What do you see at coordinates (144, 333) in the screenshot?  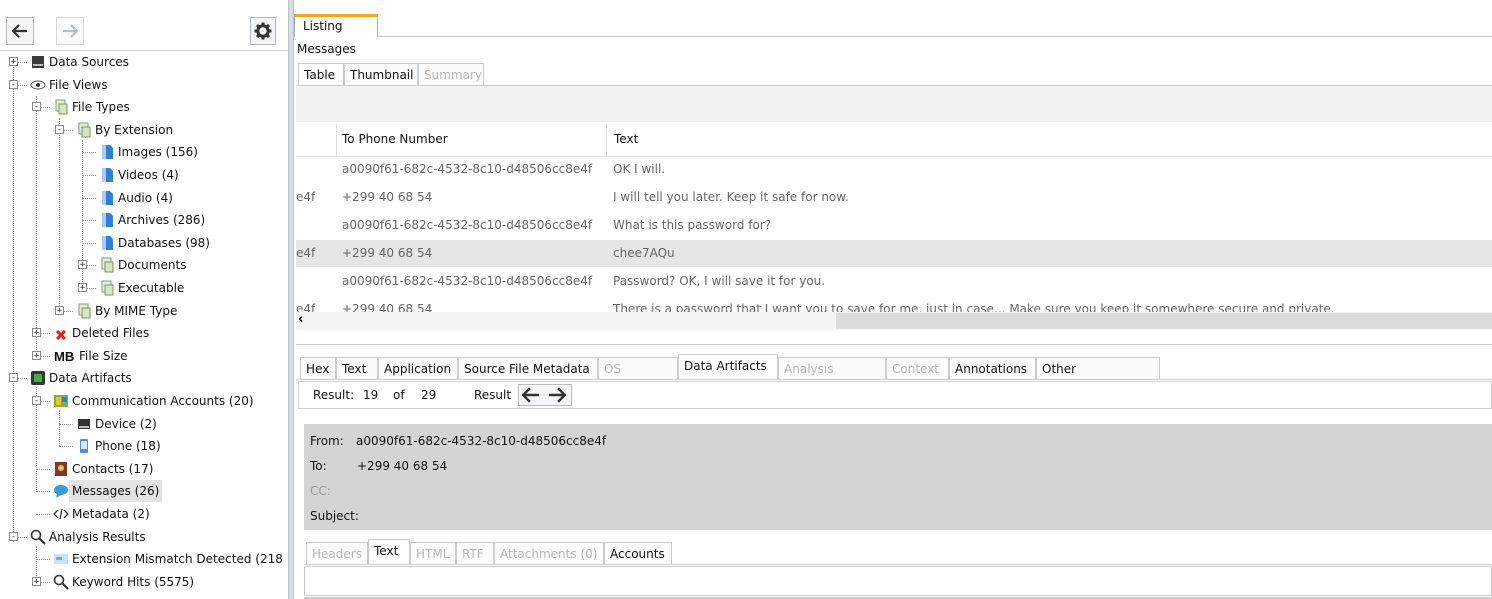 I see `tree-node: + Deleted Files` at bounding box center [144, 333].